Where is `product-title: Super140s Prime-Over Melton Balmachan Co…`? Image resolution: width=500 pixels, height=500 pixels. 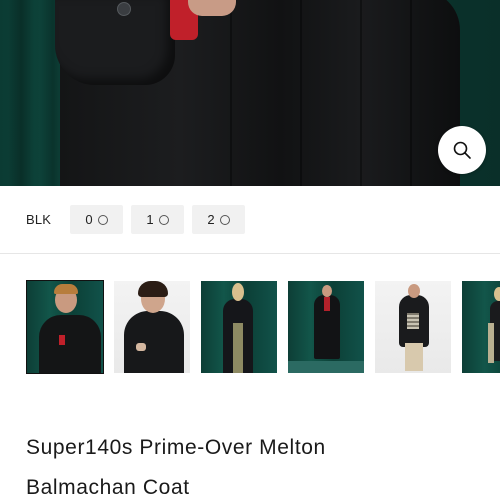 product-title: Super140s Prime-Over Melton Balmachan Co… is located at coordinates (256, 464).